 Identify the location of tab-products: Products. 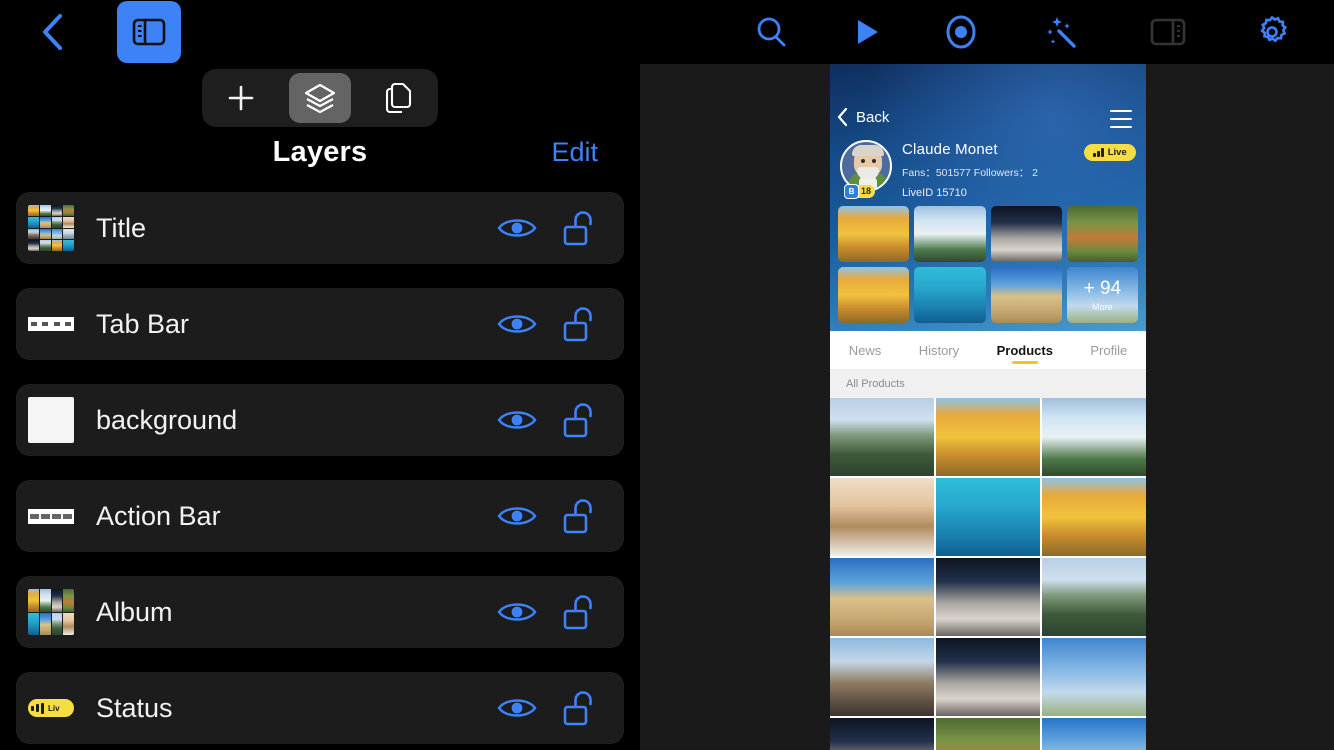
(1025, 350).